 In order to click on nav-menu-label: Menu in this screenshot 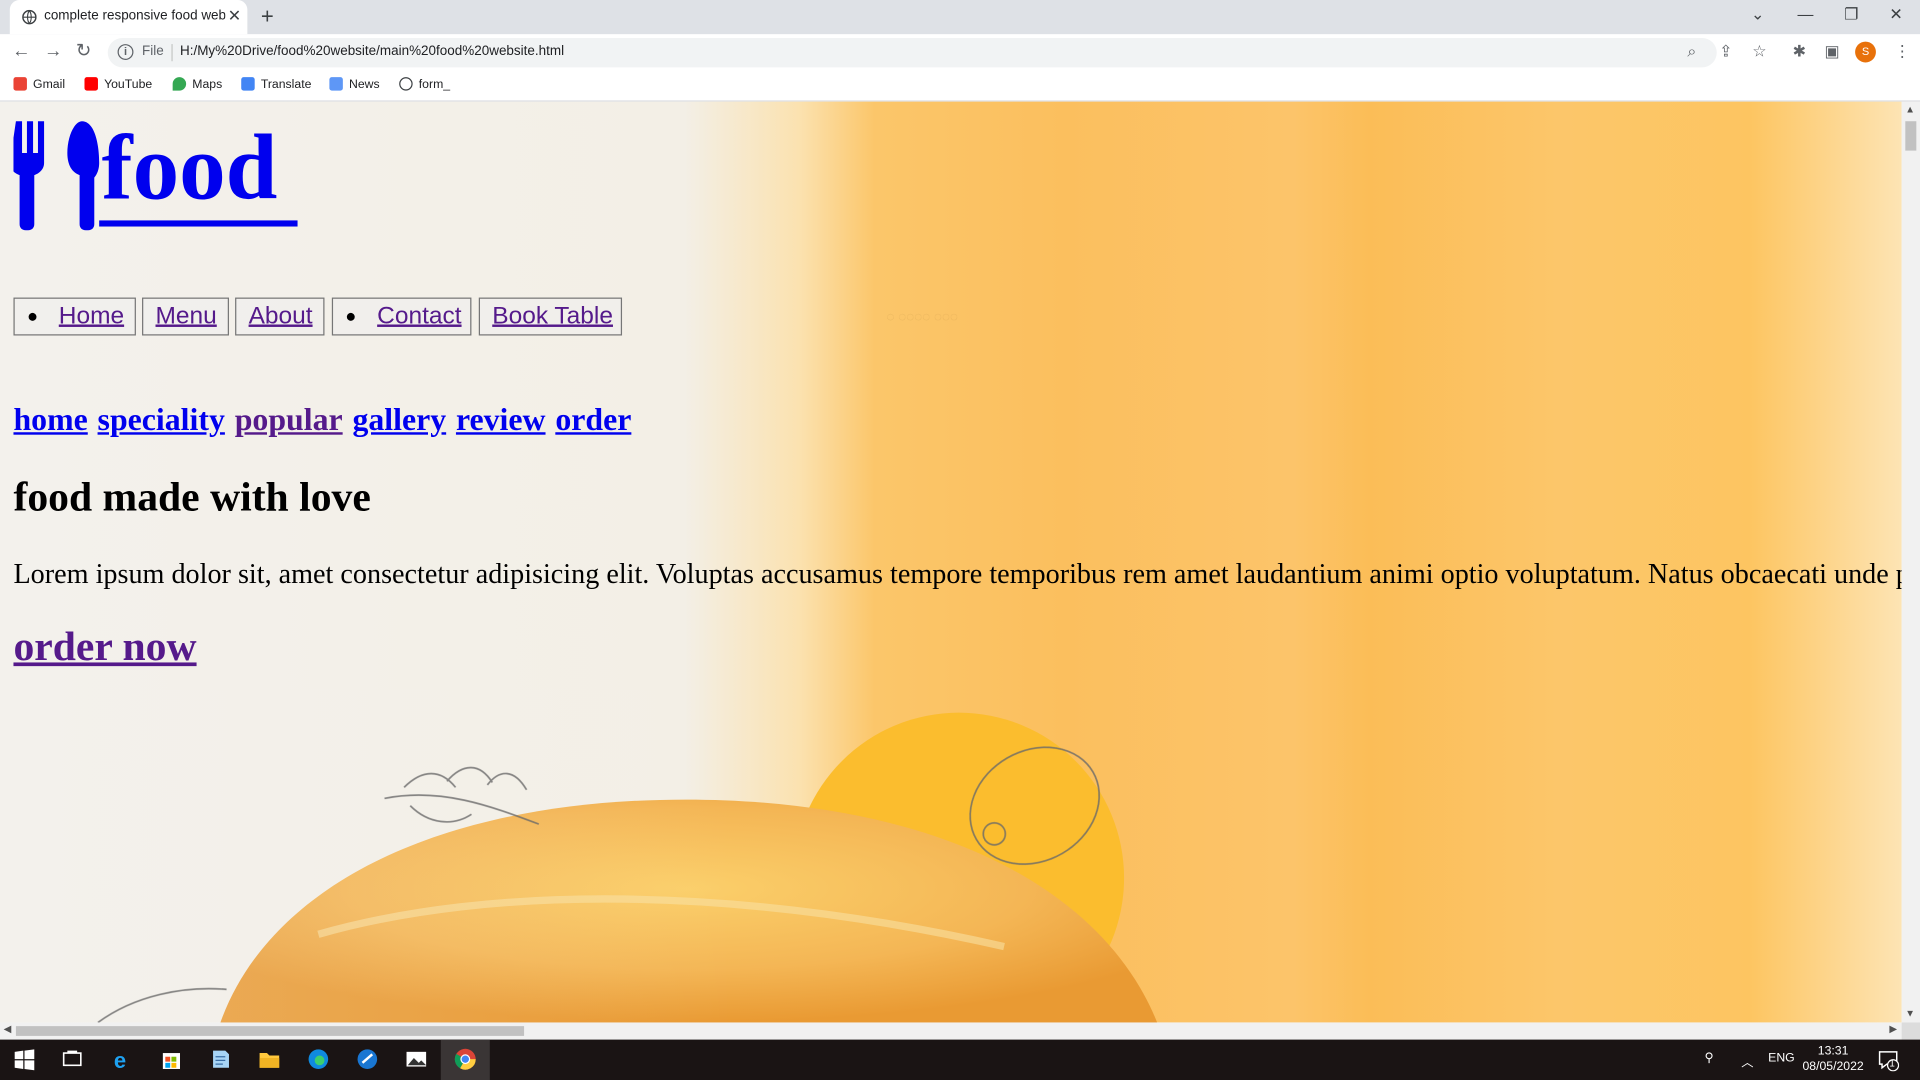, I will do `click(186, 316)`.